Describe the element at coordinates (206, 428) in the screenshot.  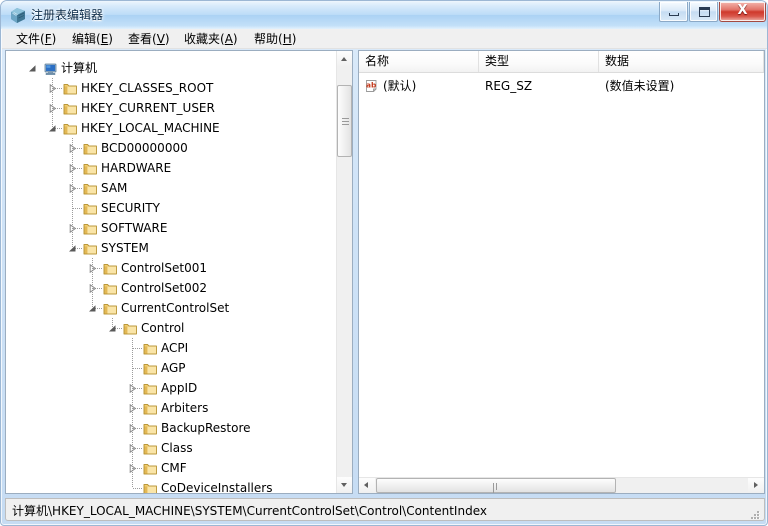
I see `tree-node-label: BackupRestore` at that location.